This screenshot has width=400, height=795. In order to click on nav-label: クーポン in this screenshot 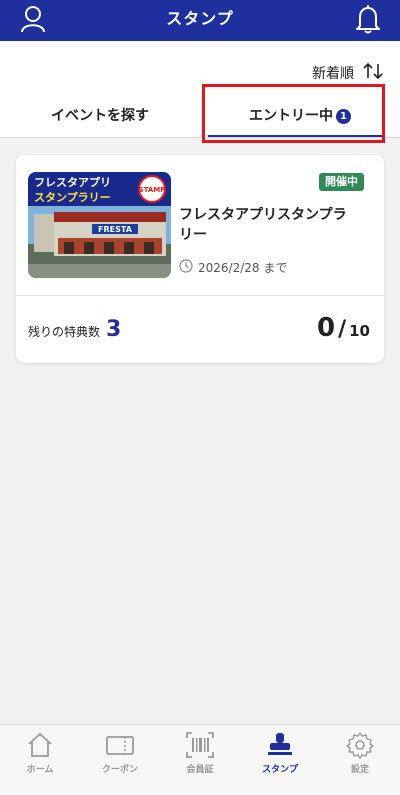, I will do `click(119, 770)`.